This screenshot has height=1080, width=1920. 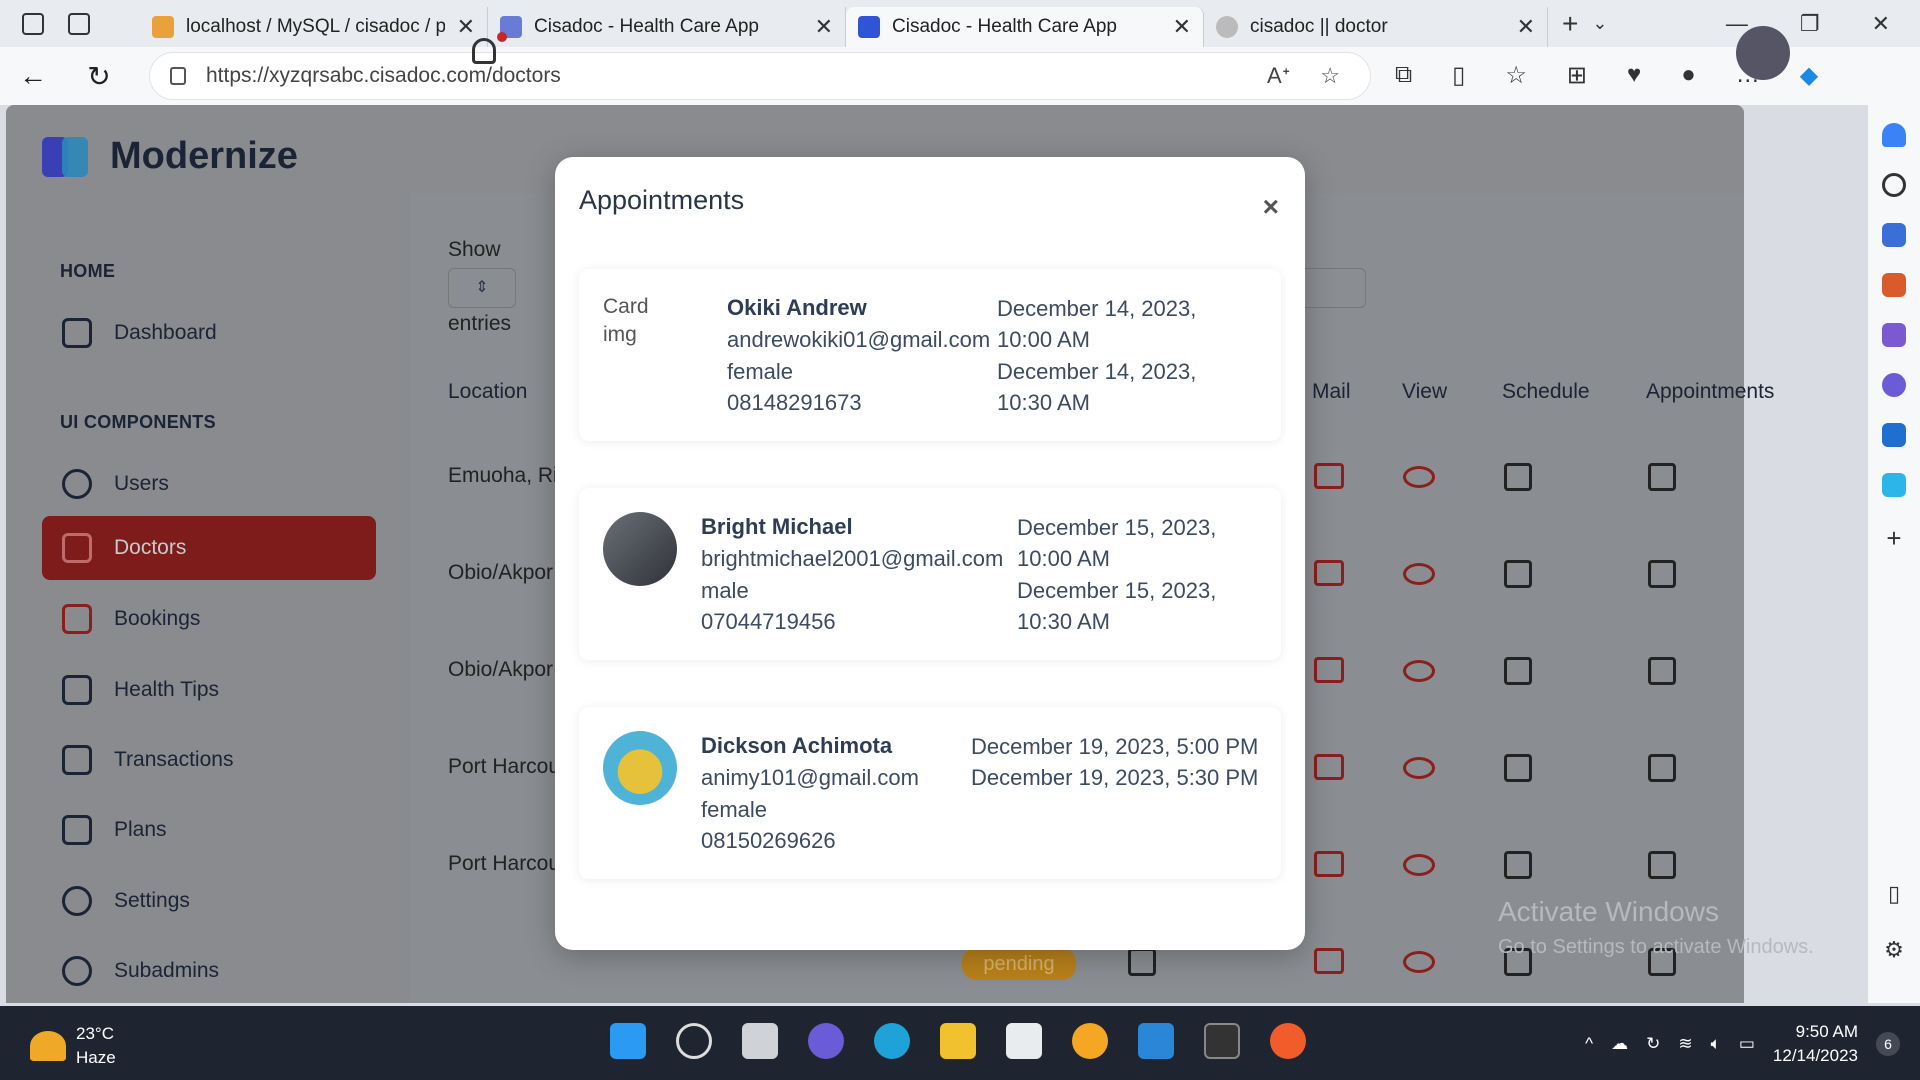 What do you see at coordinates (1024, 1041) in the screenshot?
I see `microsoft-store-icon` at bounding box center [1024, 1041].